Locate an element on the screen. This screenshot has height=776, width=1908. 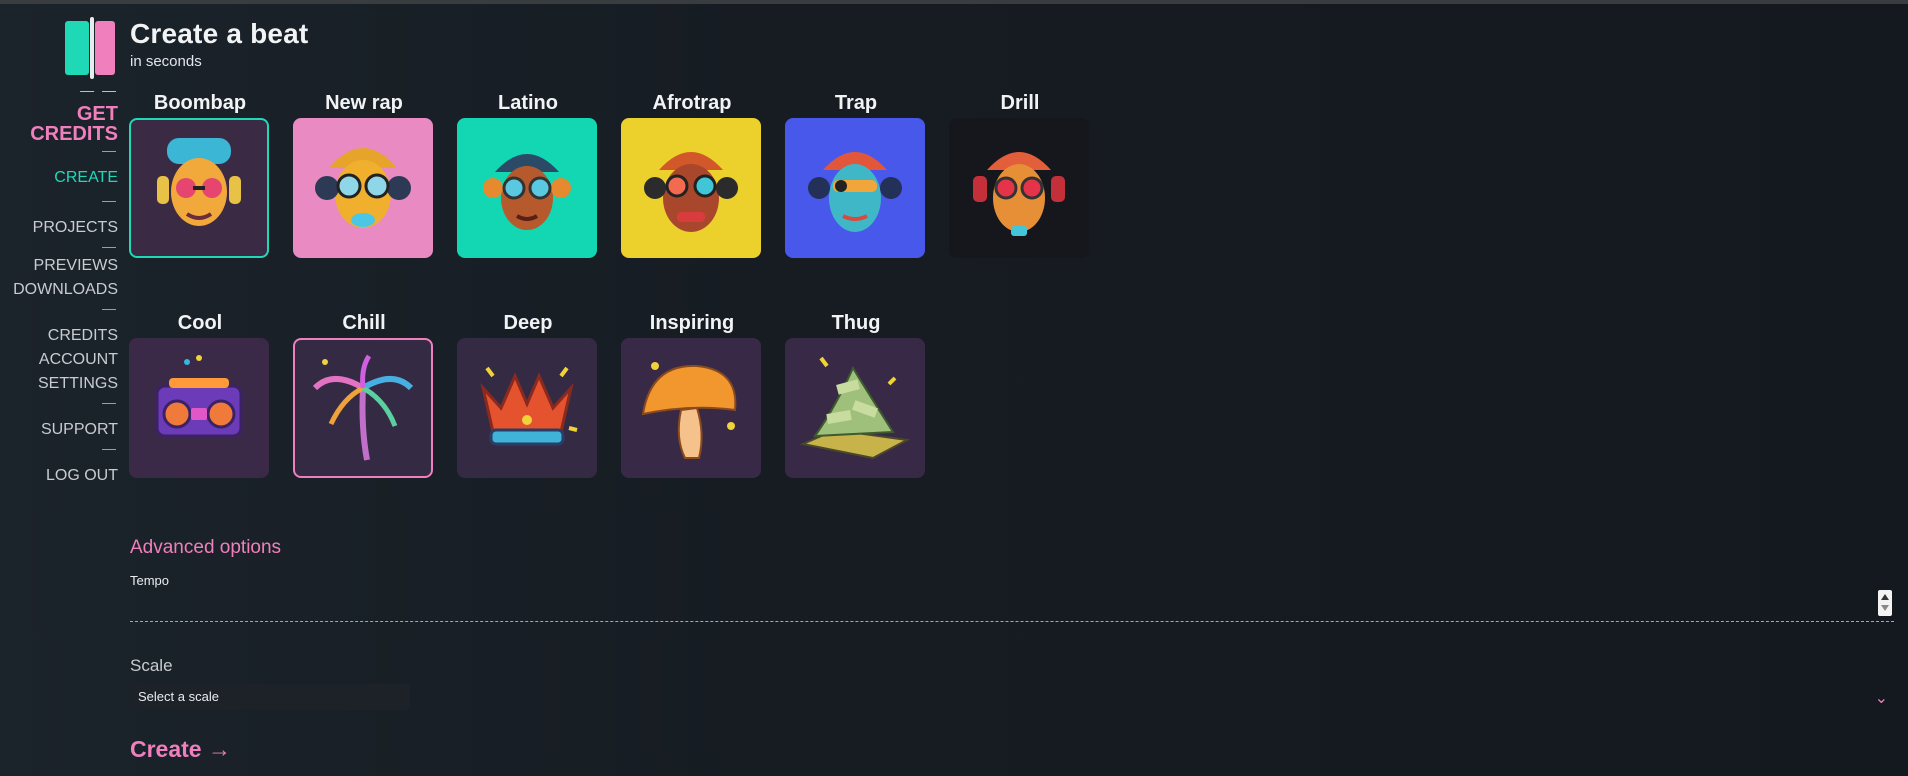
get-credits-label-1: GET is located at coordinates (97, 114).